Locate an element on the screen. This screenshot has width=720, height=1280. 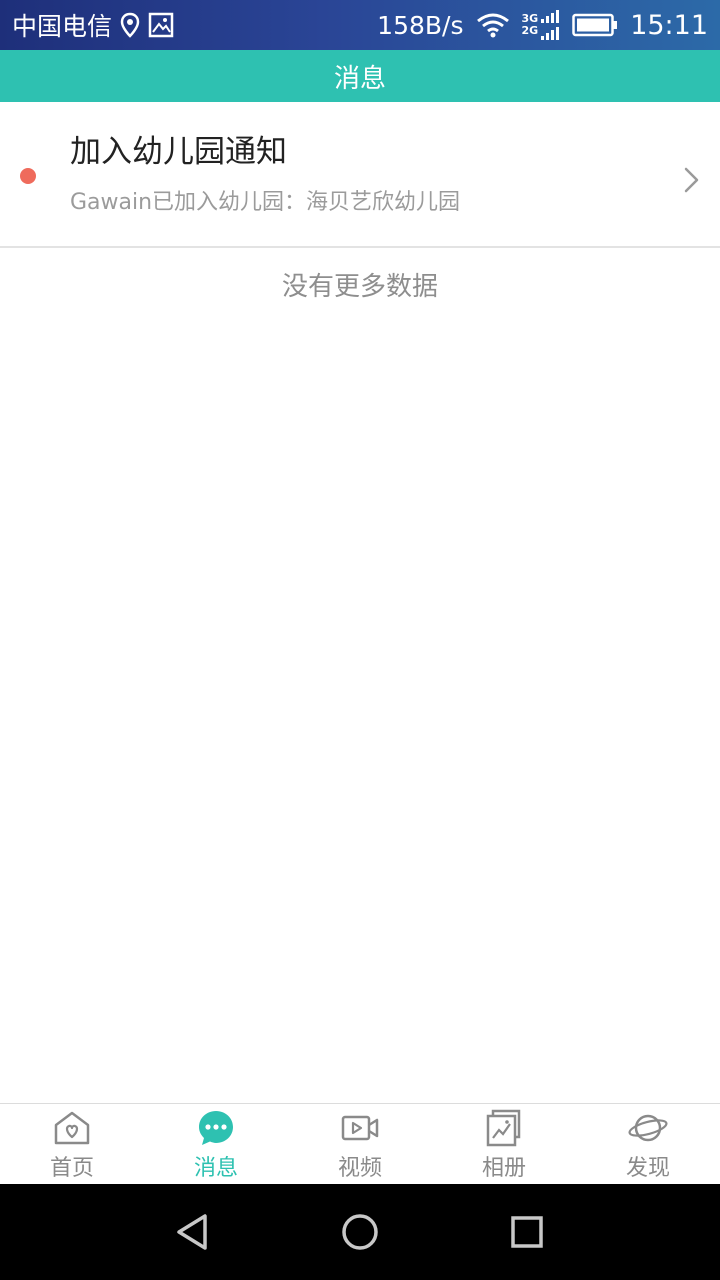
tab-label: 消息 is located at coordinates (215, 1168).